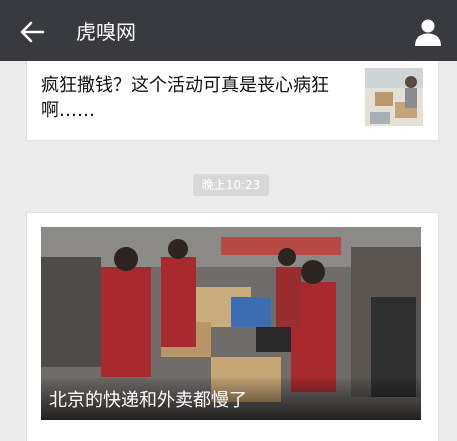 This screenshot has width=457, height=441. I want to click on user-icon, so click(428, 32).